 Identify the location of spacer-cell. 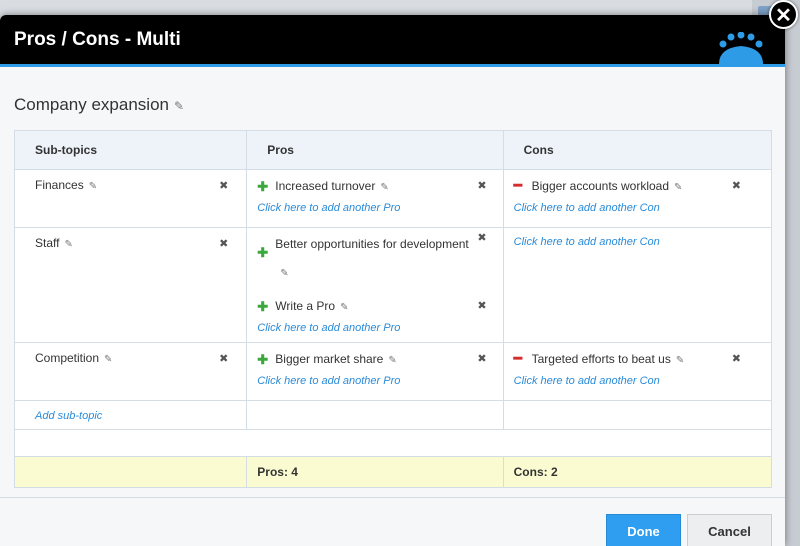
(393, 443).